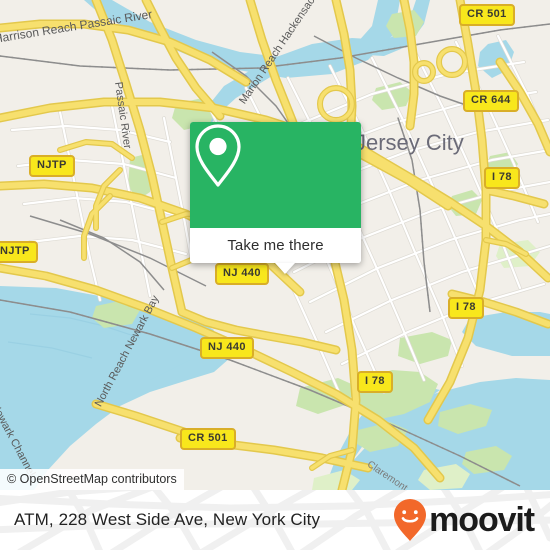  I want to click on location-caption-text: ATM, 228 West Side Ave, New York City, so click(167, 519).